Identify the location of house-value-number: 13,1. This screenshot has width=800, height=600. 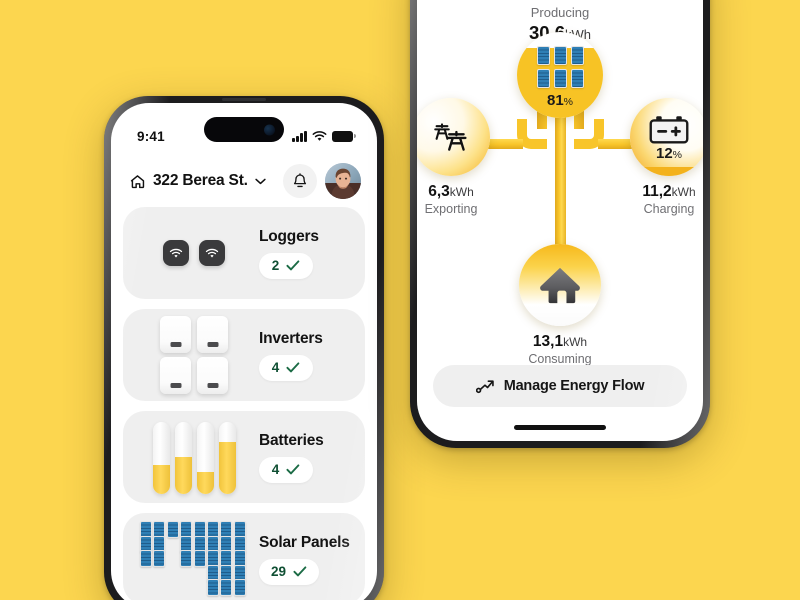
(548, 341).